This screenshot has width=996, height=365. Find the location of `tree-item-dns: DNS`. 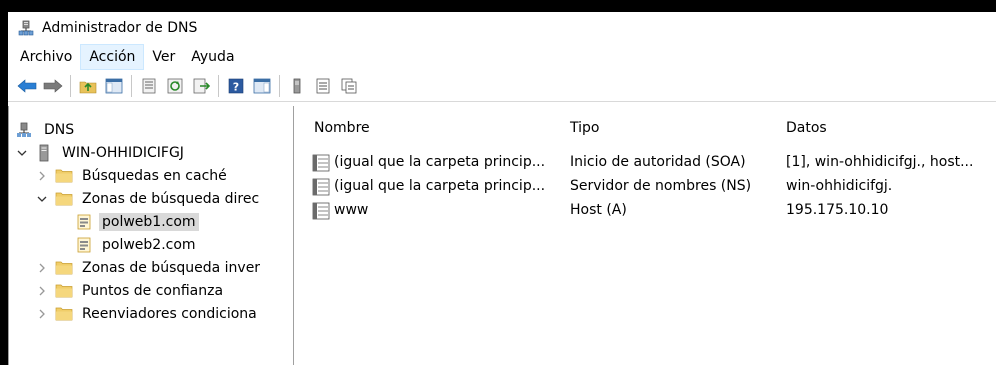

tree-item-dns: DNS is located at coordinates (151, 129).